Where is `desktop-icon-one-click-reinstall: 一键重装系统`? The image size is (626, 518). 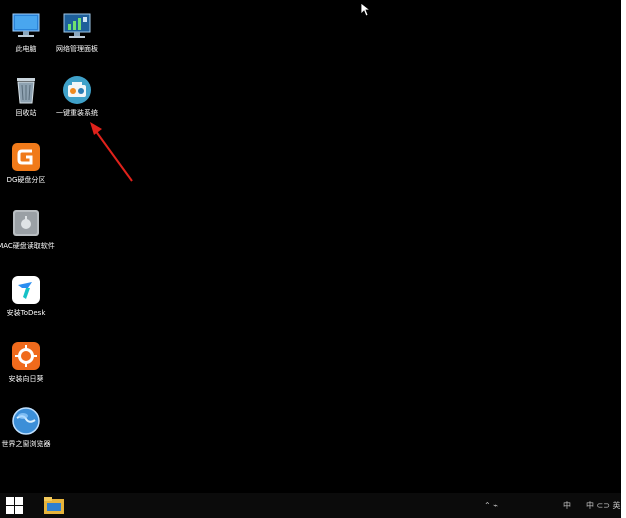 desktop-icon-one-click-reinstall: 一键重装系统 is located at coordinates (77, 96).